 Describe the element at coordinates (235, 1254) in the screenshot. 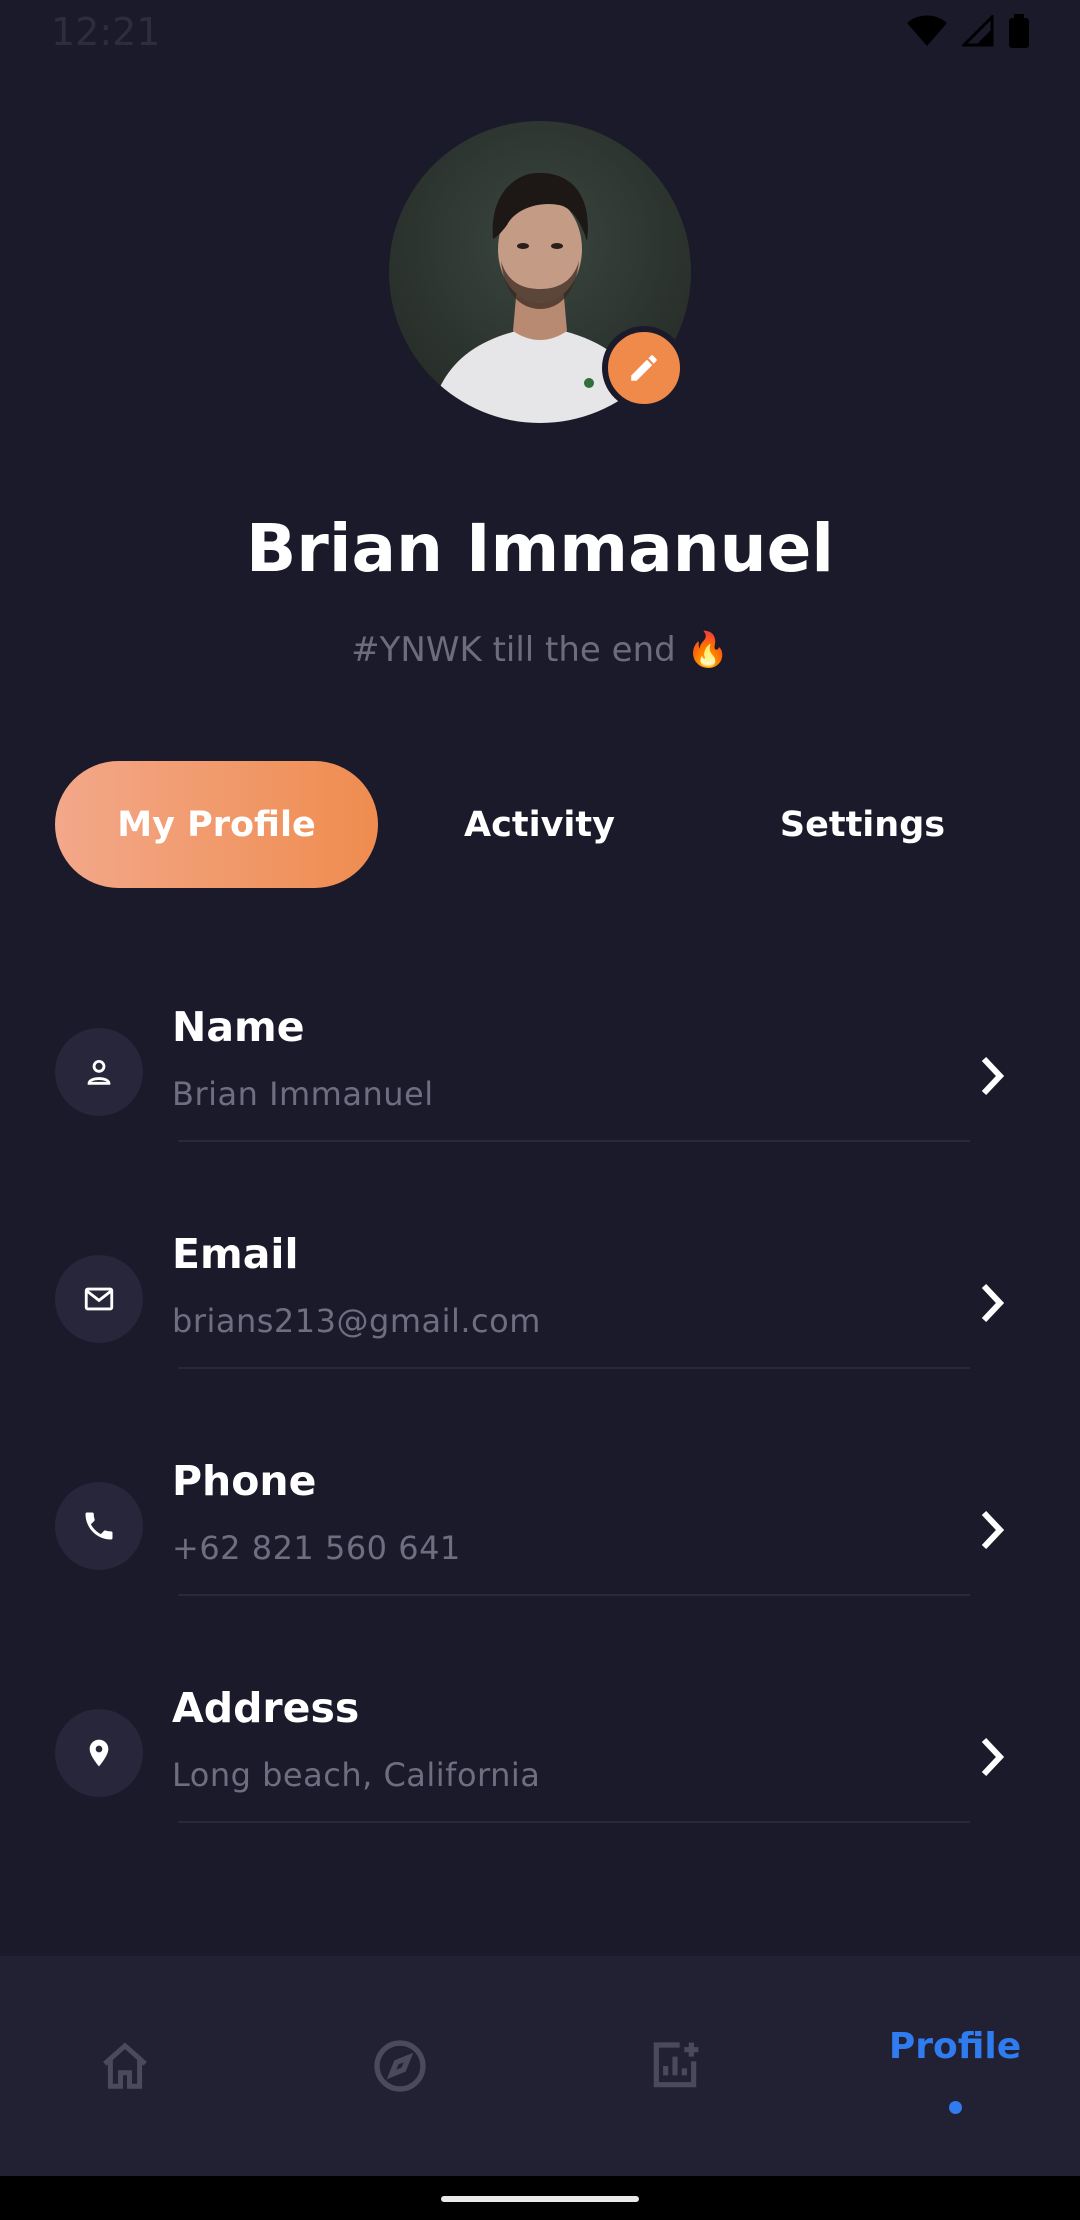

I see `item-label-email: Email` at that location.